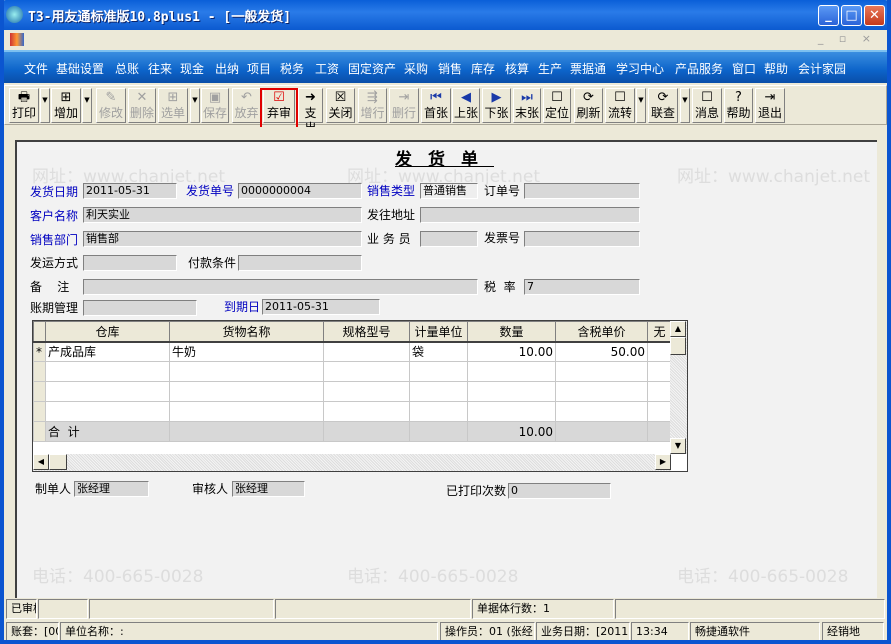  What do you see at coordinates (327, 68) in the screenshot?
I see `menu-item: 工资` at bounding box center [327, 68].